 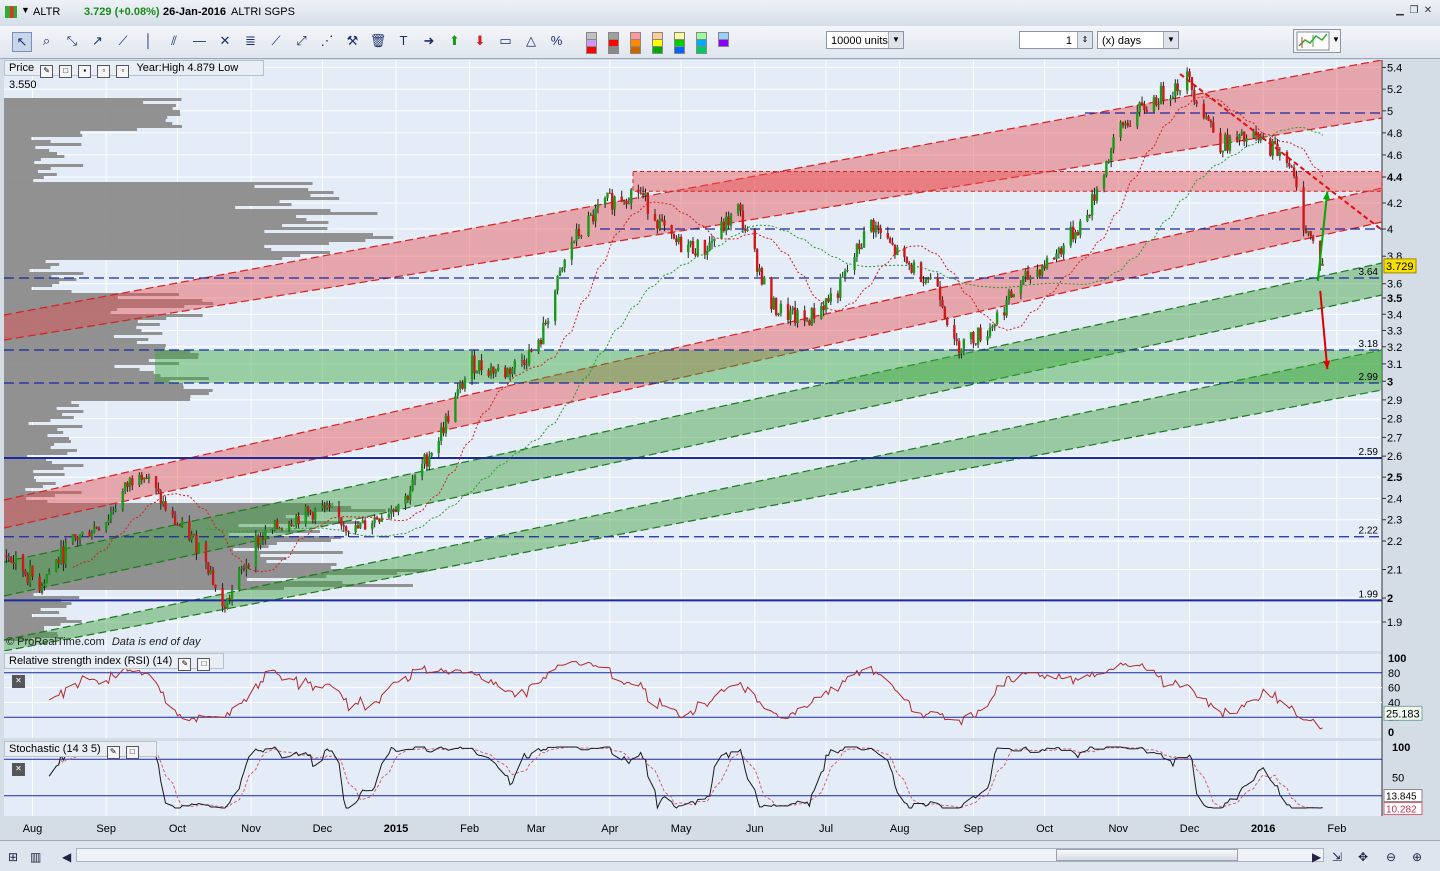 I want to click on stoch-tick-label: 50, so click(x=1398, y=779).